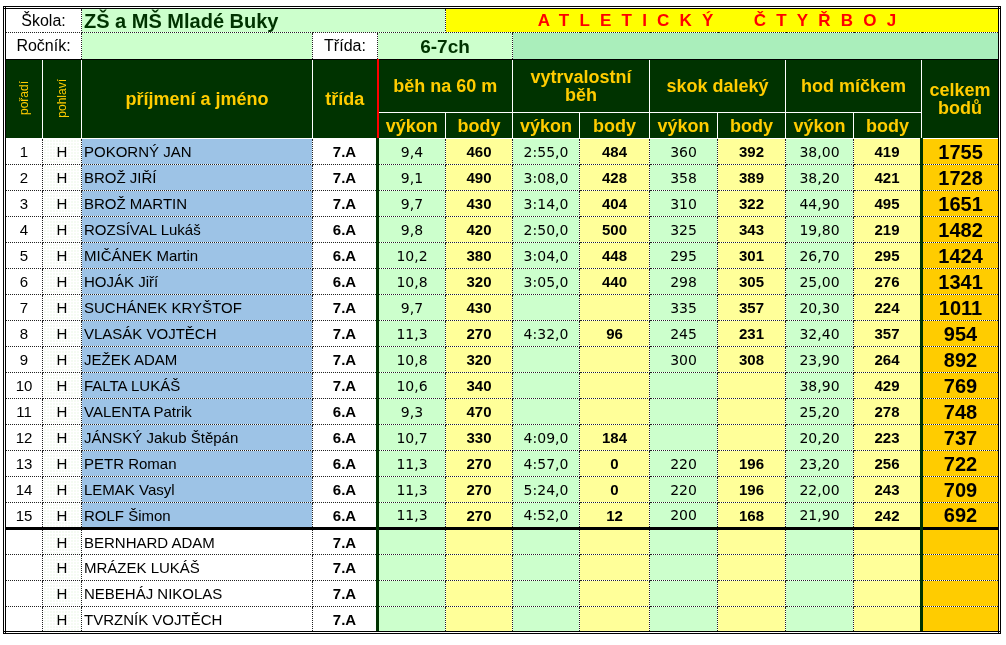 The image size is (1006, 645). I want to click on table-cell: 8, so click(23, 333).